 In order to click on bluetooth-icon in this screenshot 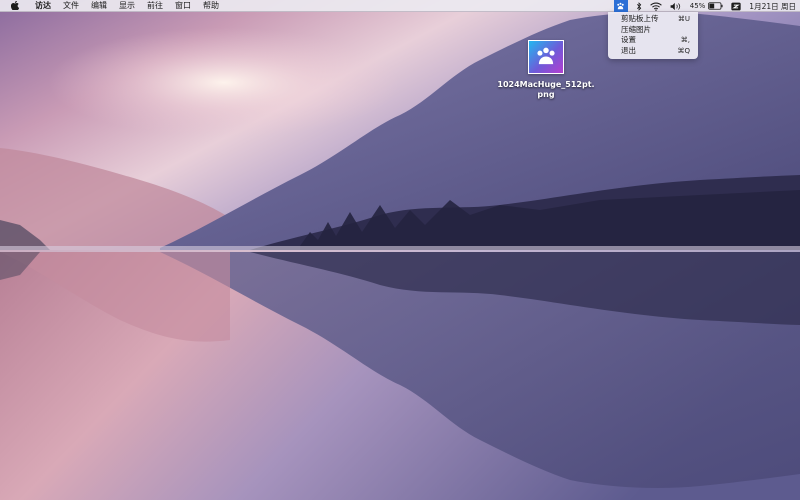, I will do `click(638, 6)`.